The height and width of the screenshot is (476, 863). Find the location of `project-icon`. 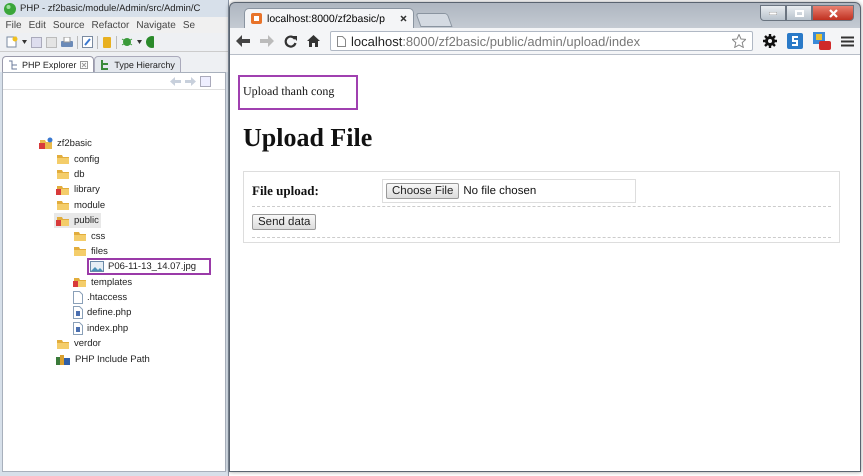

project-icon is located at coordinates (46, 143).